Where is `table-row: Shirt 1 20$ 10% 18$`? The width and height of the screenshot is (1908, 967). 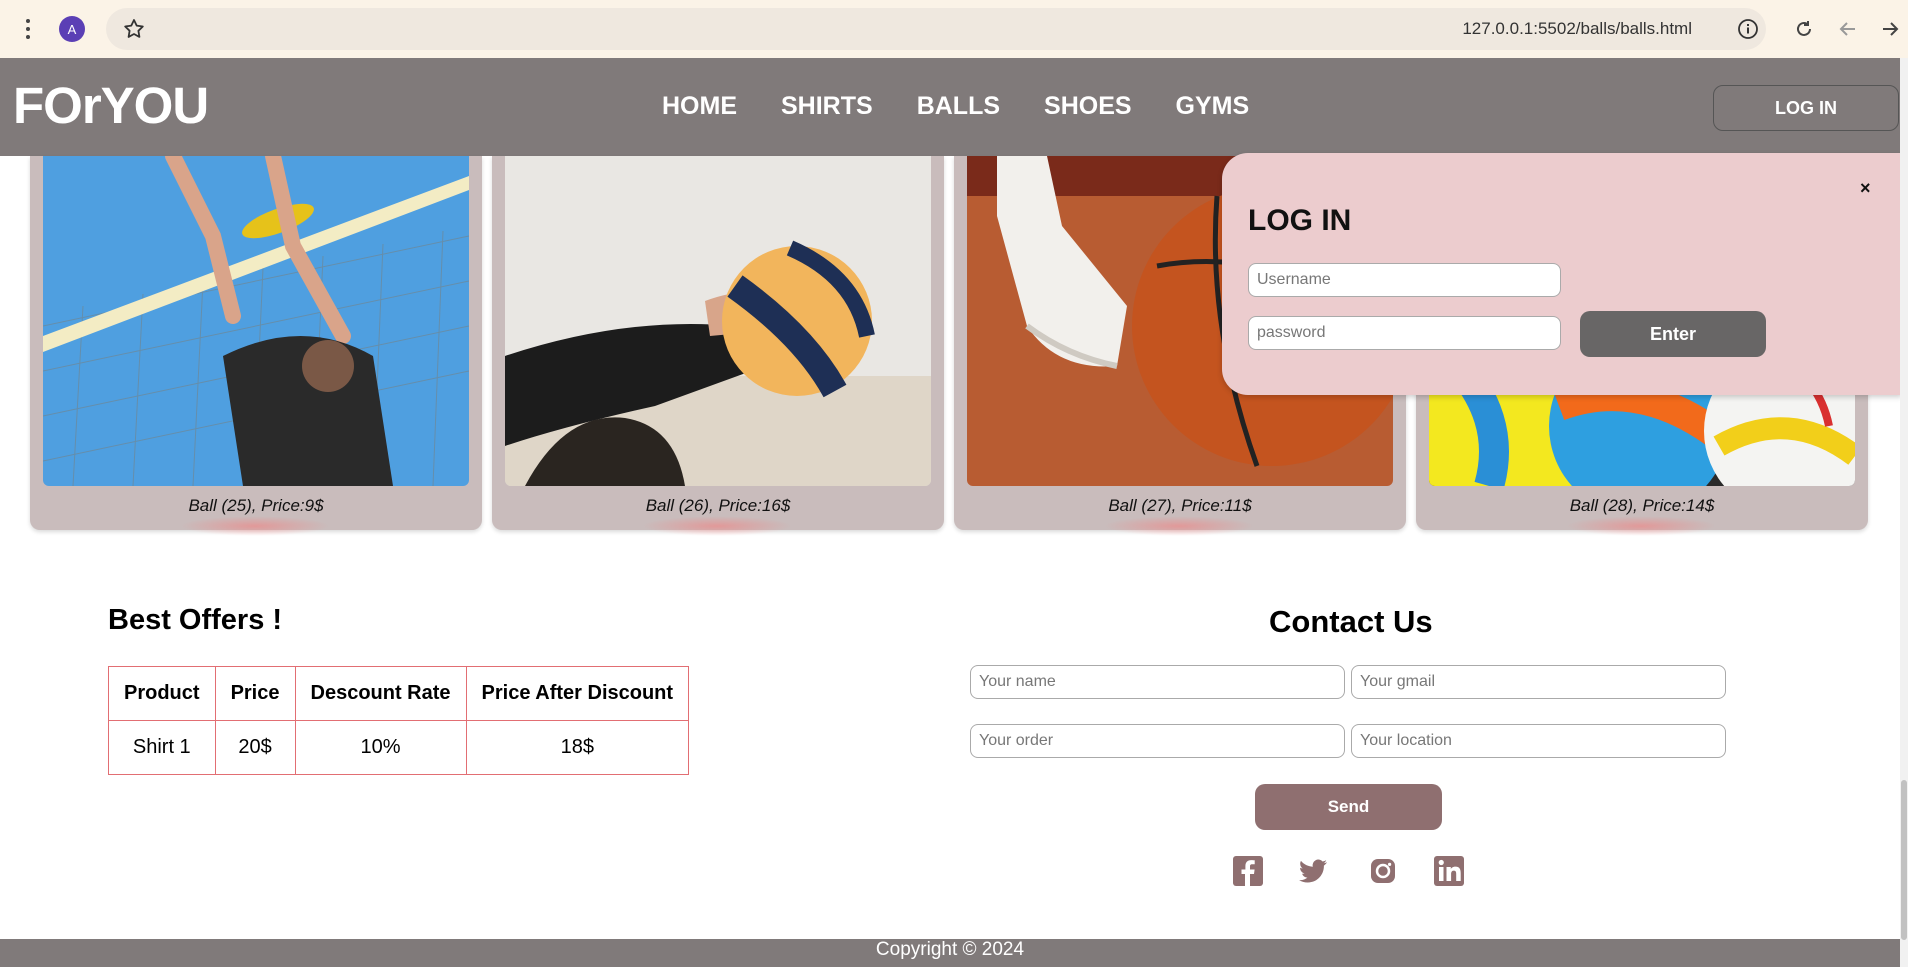
table-row: Shirt 1 20$ 10% 18$ is located at coordinates (399, 747).